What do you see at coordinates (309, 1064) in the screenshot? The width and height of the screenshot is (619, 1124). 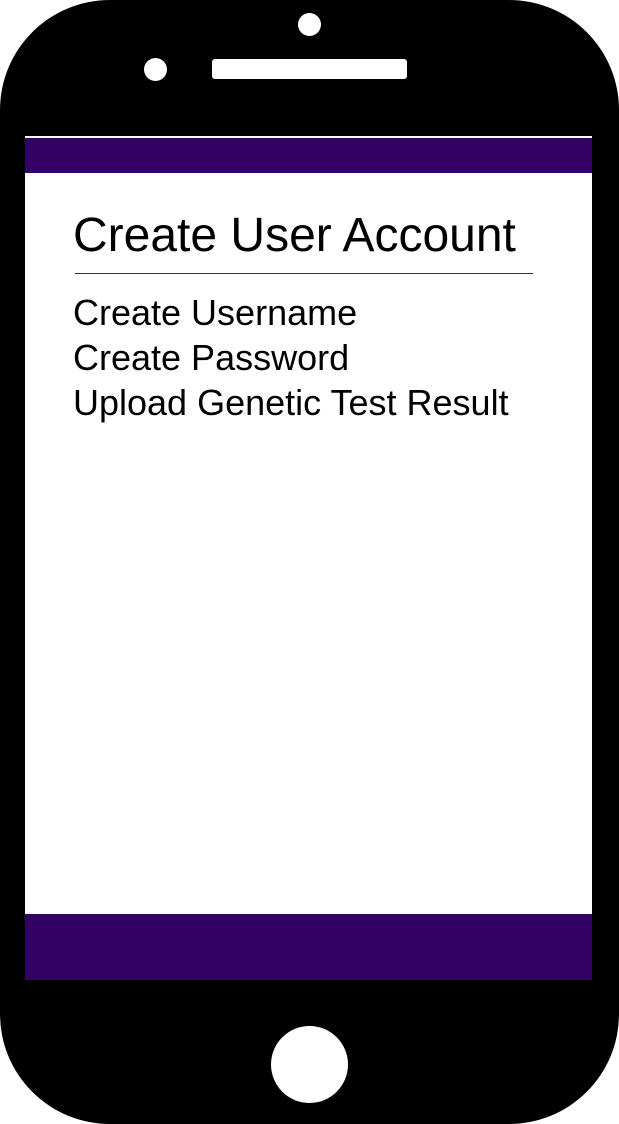 I see `home-button` at bounding box center [309, 1064].